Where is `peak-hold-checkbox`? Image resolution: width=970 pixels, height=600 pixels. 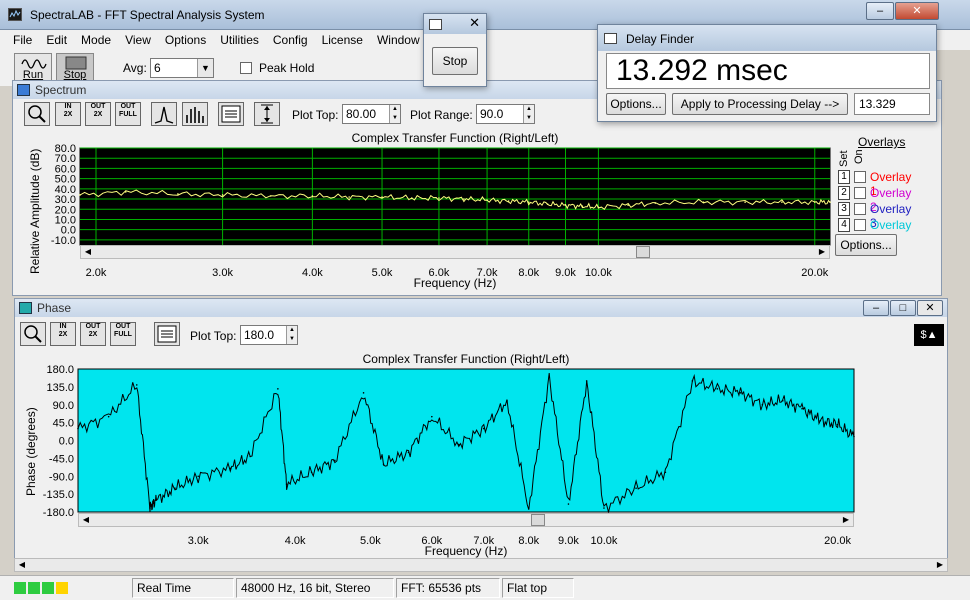
peak-hold-checkbox is located at coordinates (246, 68).